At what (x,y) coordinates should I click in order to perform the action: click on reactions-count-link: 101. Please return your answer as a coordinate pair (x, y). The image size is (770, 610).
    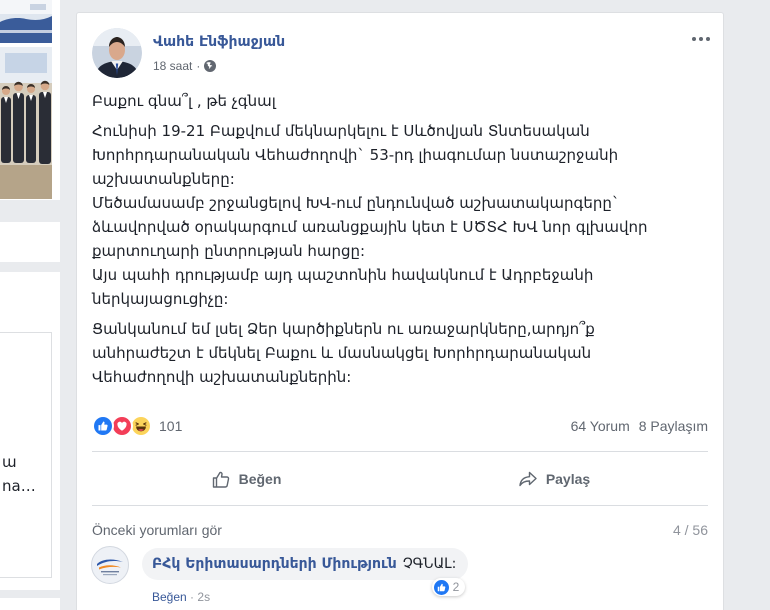
    Looking at the image, I should click on (137, 426).